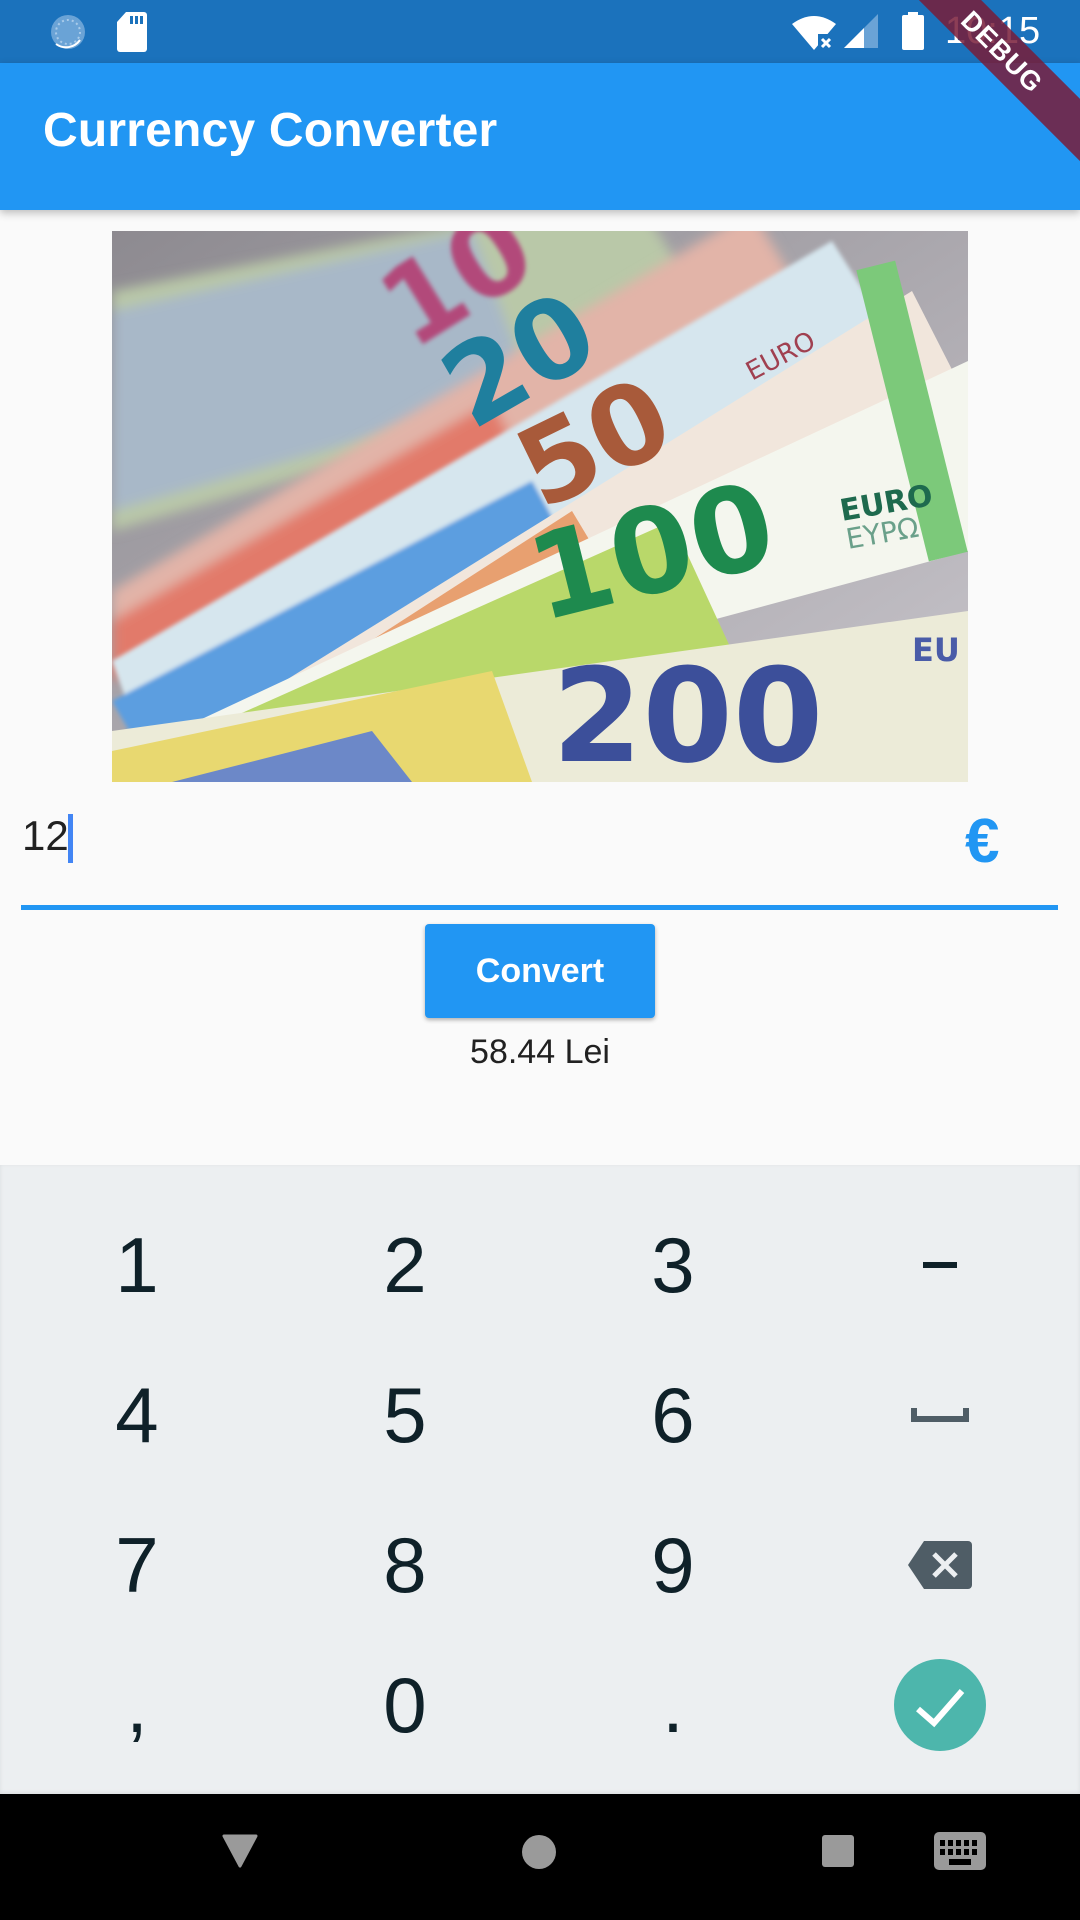 This screenshot has width=1080, height=1920. I want to click on space-icon, so click(940, 1415).